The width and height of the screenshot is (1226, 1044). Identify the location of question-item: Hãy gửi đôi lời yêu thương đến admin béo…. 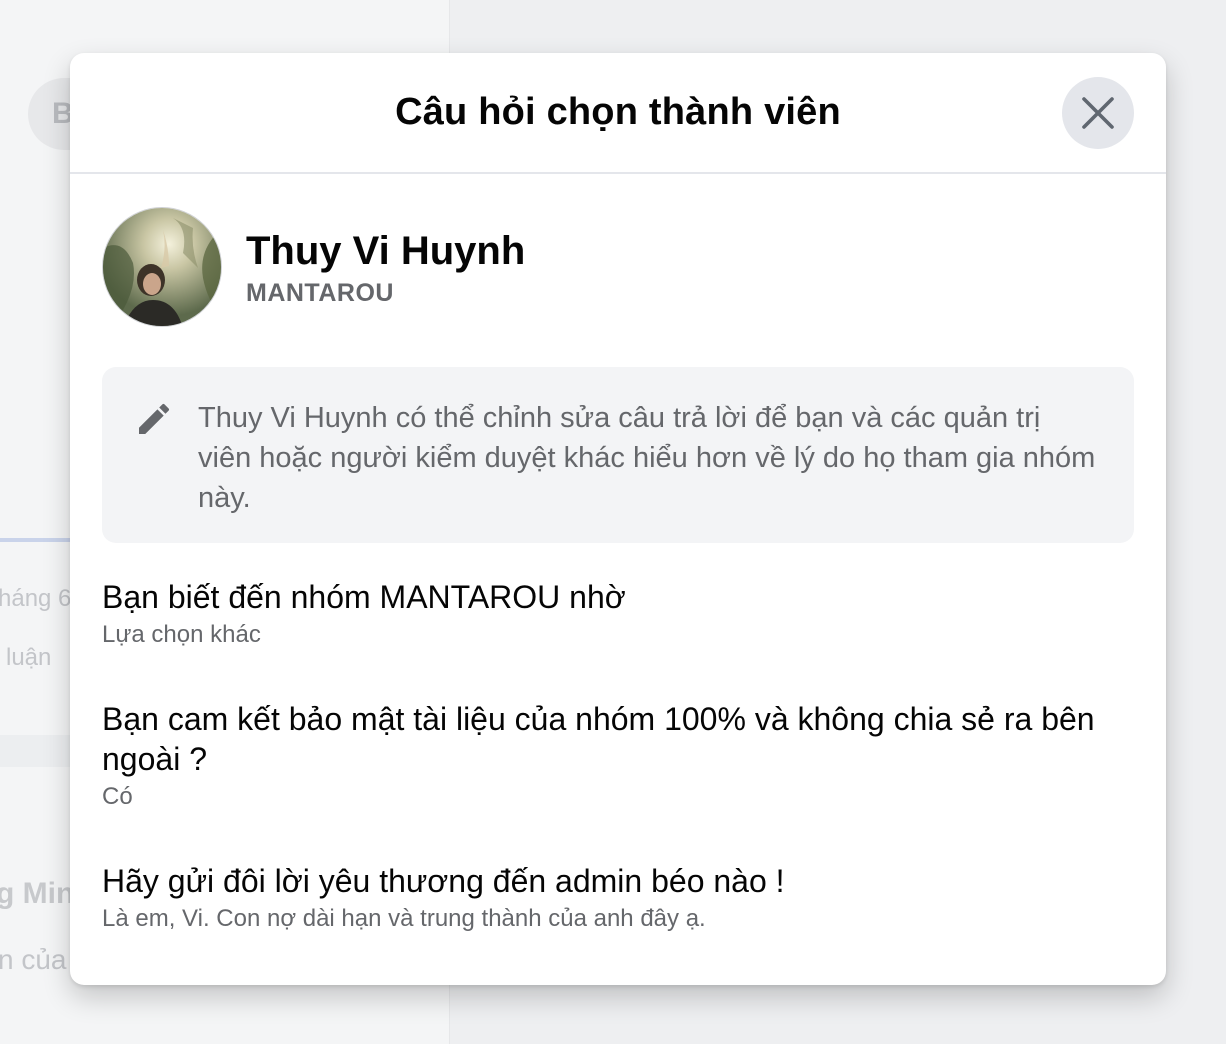
(618, 898).